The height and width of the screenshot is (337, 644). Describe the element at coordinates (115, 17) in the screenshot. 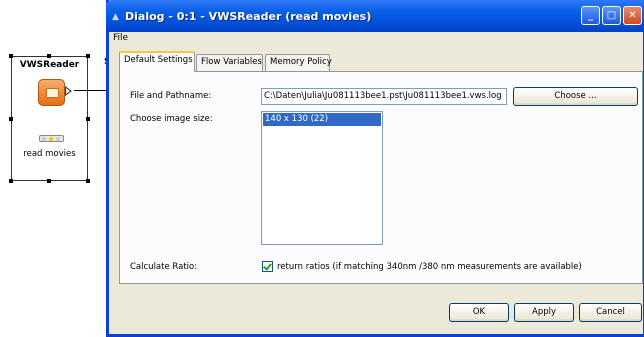

I see `app-triangle-icon: ▲` at that location.